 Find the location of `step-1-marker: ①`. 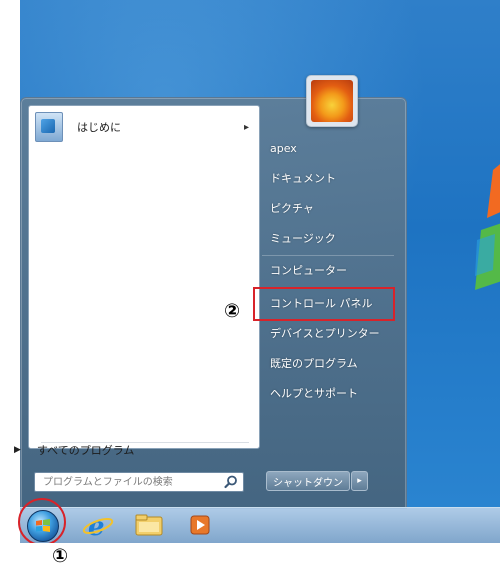

step-1-marker: ① is located at coordinates (60, 556).